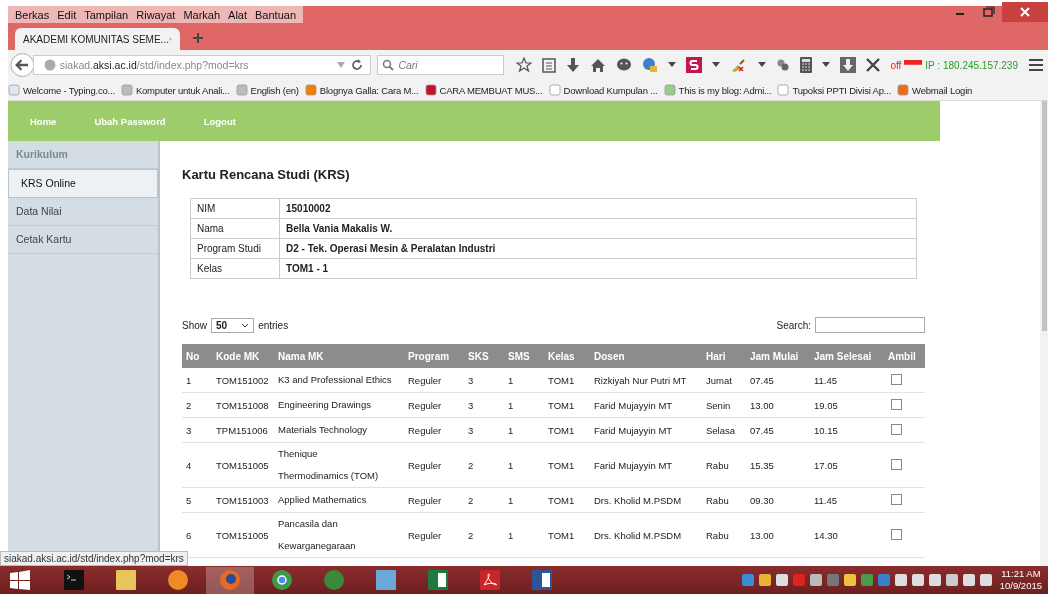 The width and height of the screenshot is (1048, 594). What do you see at coordinates (202, 14) in the screenshot?
I see `menu-item: Markah` at bounding box center [202, 14].